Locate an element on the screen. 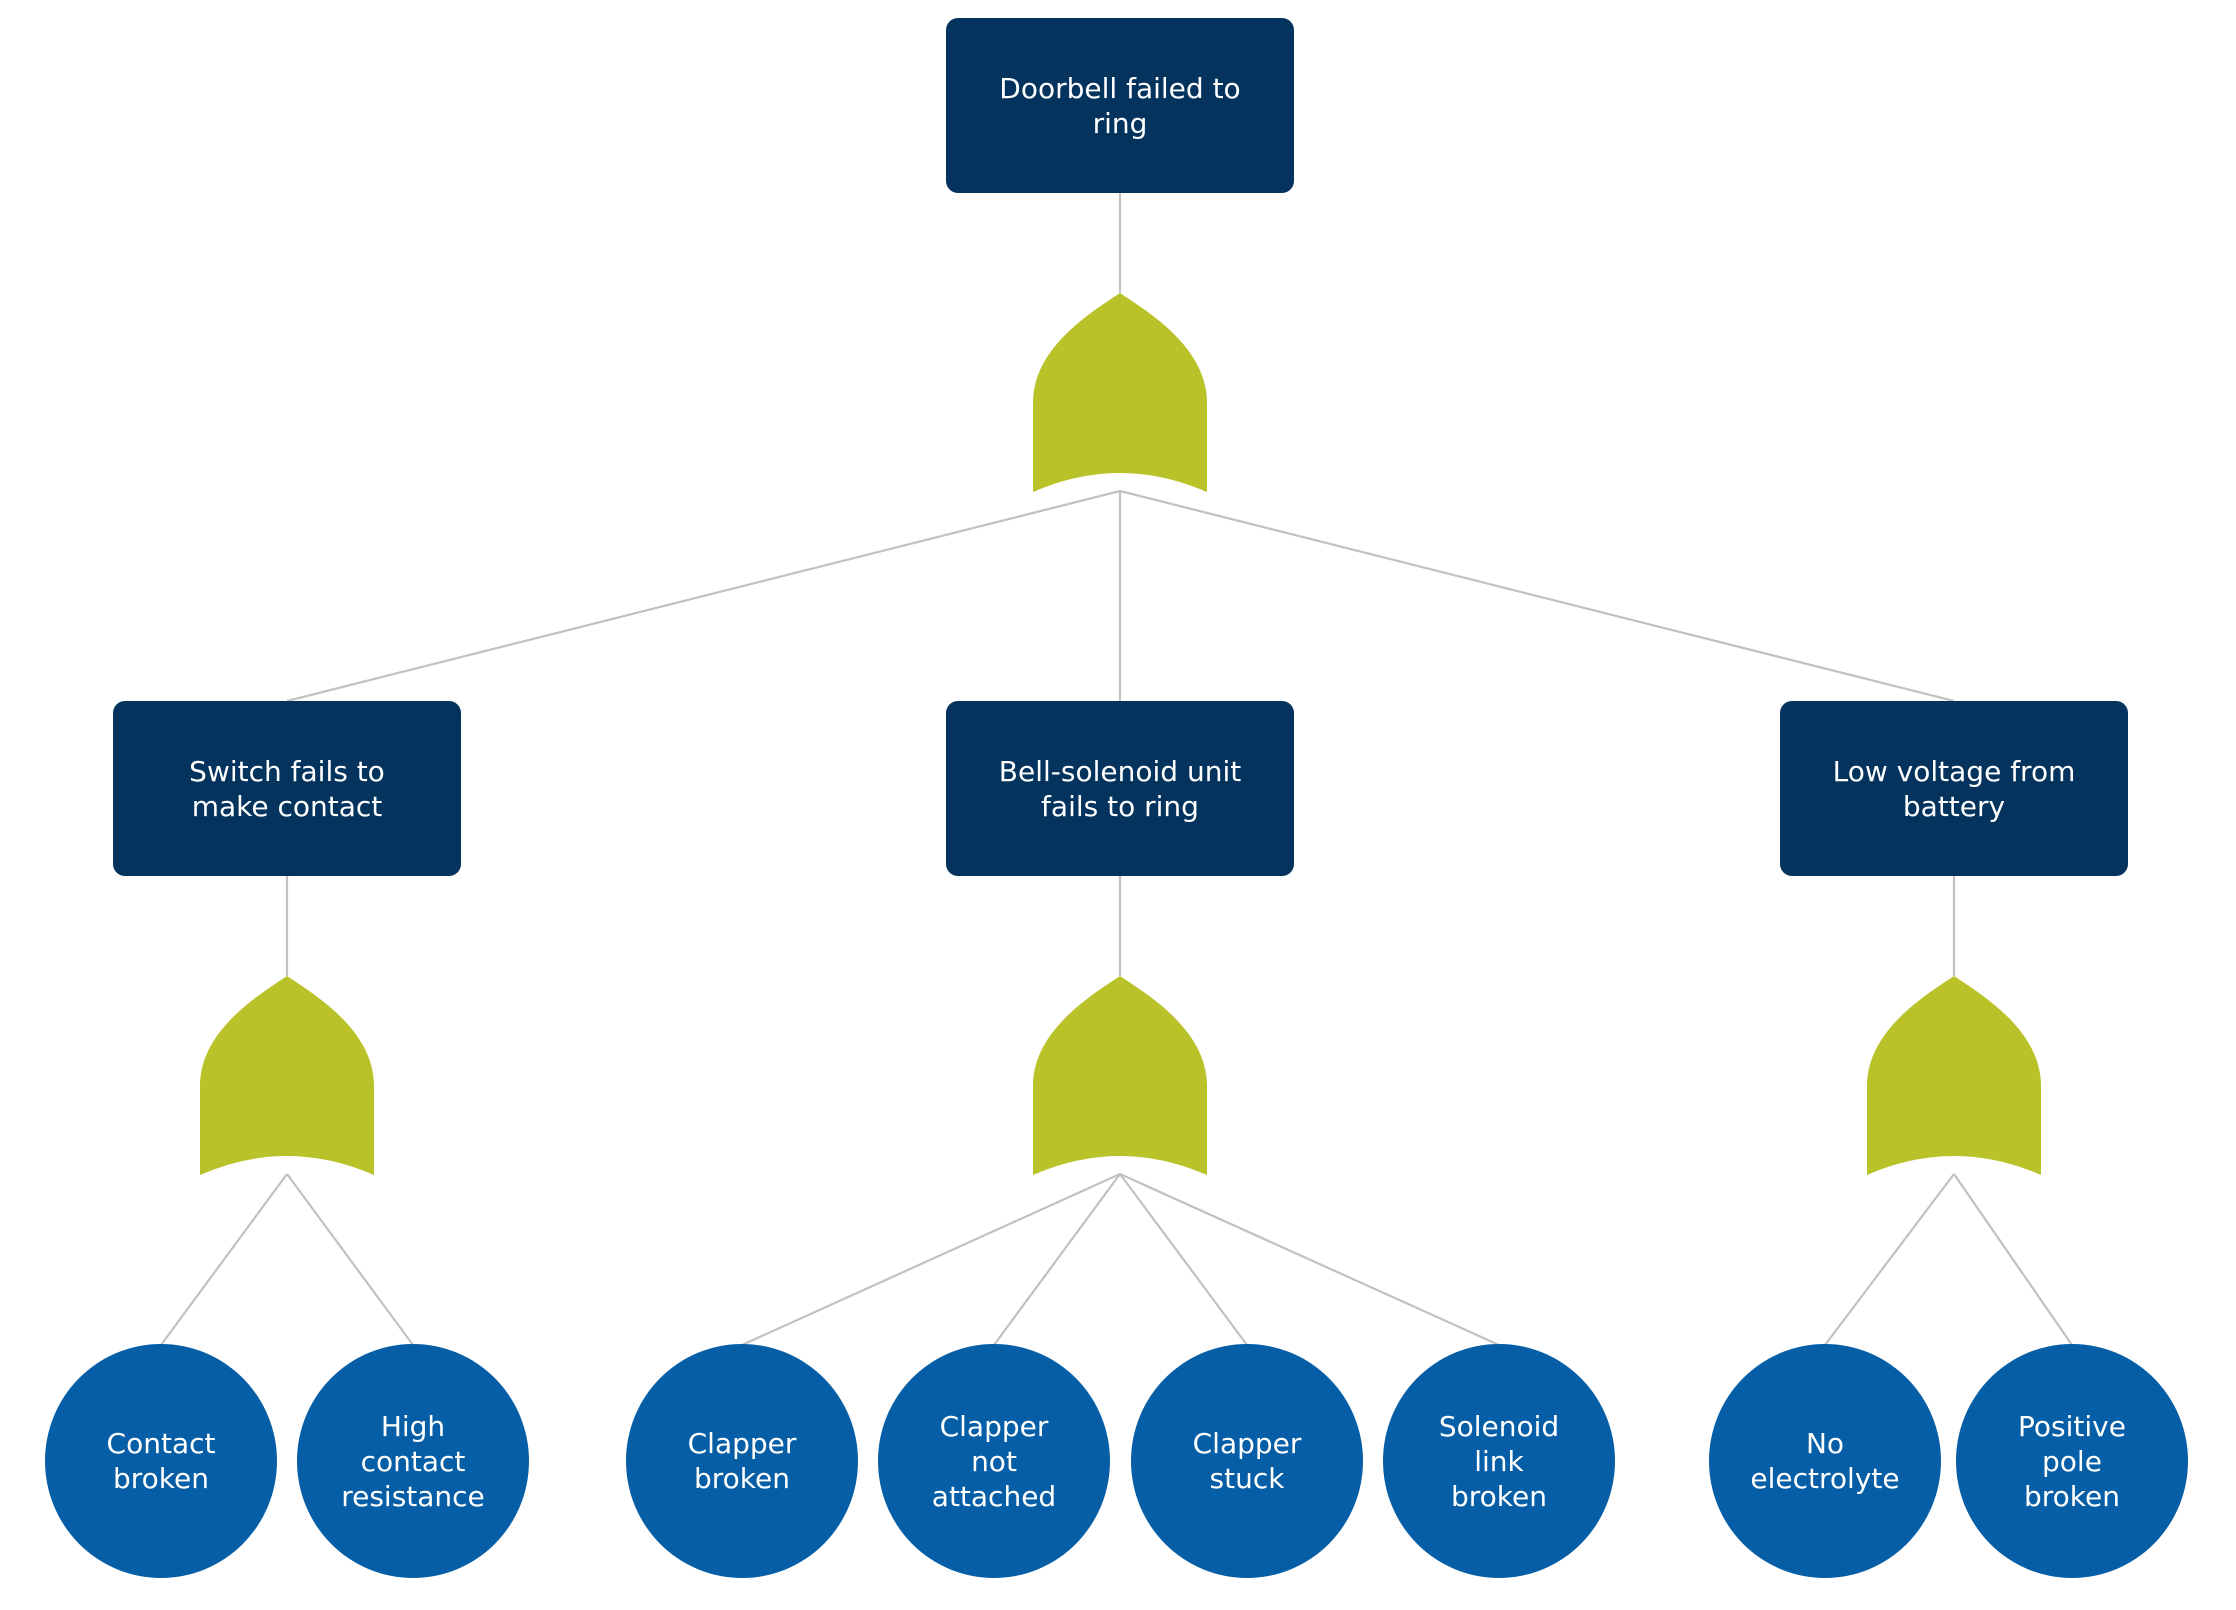 Image resolution: width=2236 pixels, height=1610 pixels. intermediate-event-label: Low voltage from battery is located at coordinates (1954, 788).